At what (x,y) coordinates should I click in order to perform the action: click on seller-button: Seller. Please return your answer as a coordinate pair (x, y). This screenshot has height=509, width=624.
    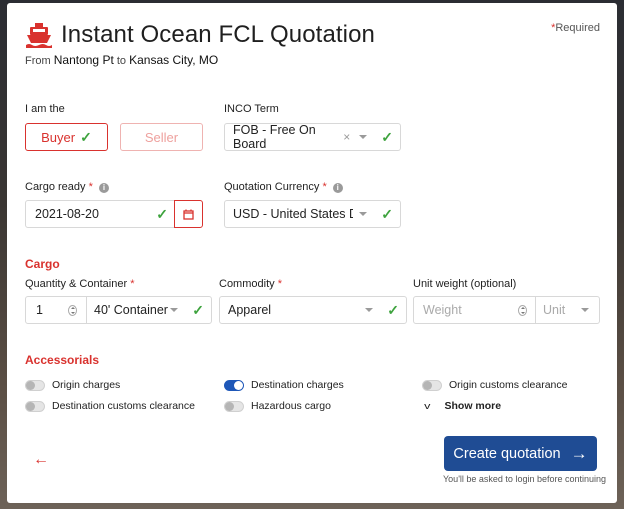
    Looking at the image, I should click on (161, 137).